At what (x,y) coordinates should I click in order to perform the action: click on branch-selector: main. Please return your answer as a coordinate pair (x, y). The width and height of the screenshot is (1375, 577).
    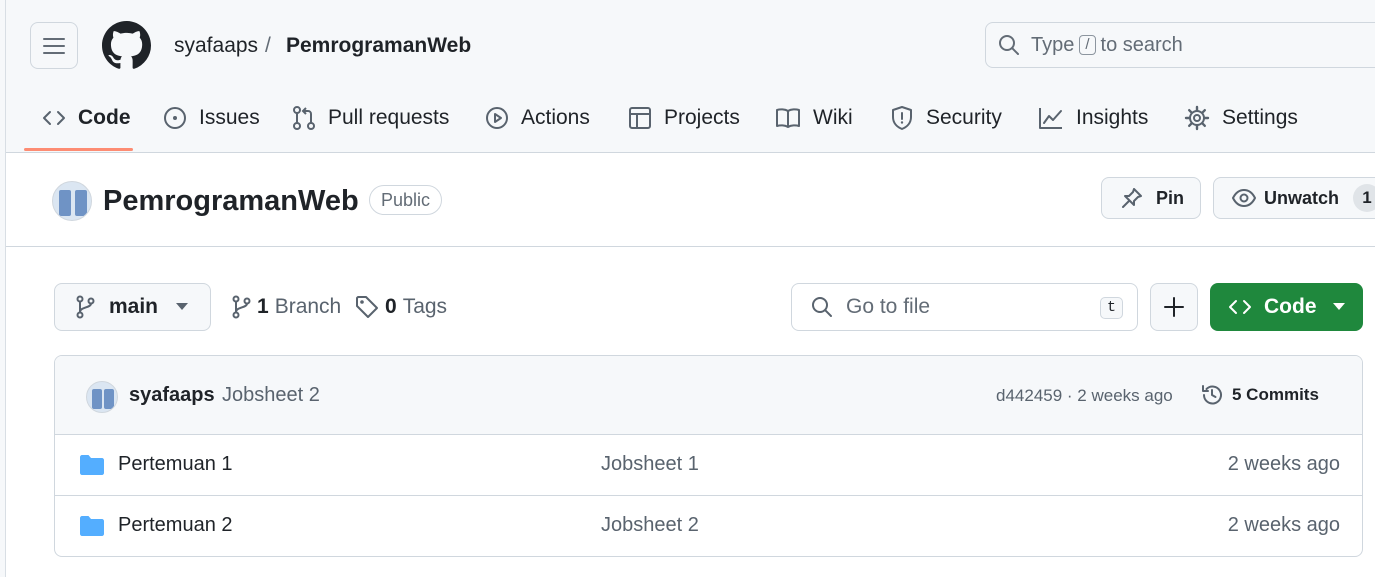
    Looking at the image, I should click on (132, 307).